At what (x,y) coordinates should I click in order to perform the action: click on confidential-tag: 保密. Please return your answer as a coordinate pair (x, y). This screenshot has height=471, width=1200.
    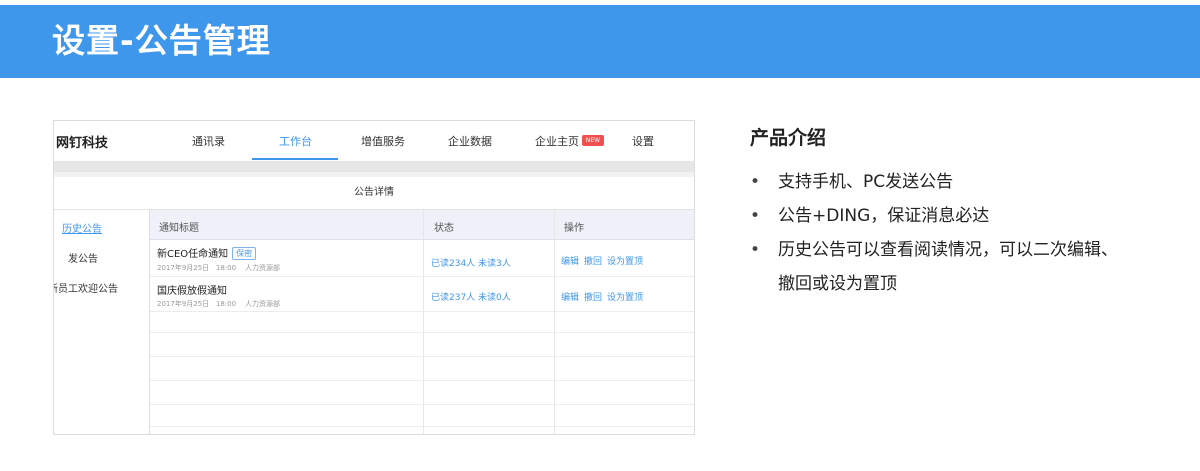
    Looking at the image, I should click on (244, 253).